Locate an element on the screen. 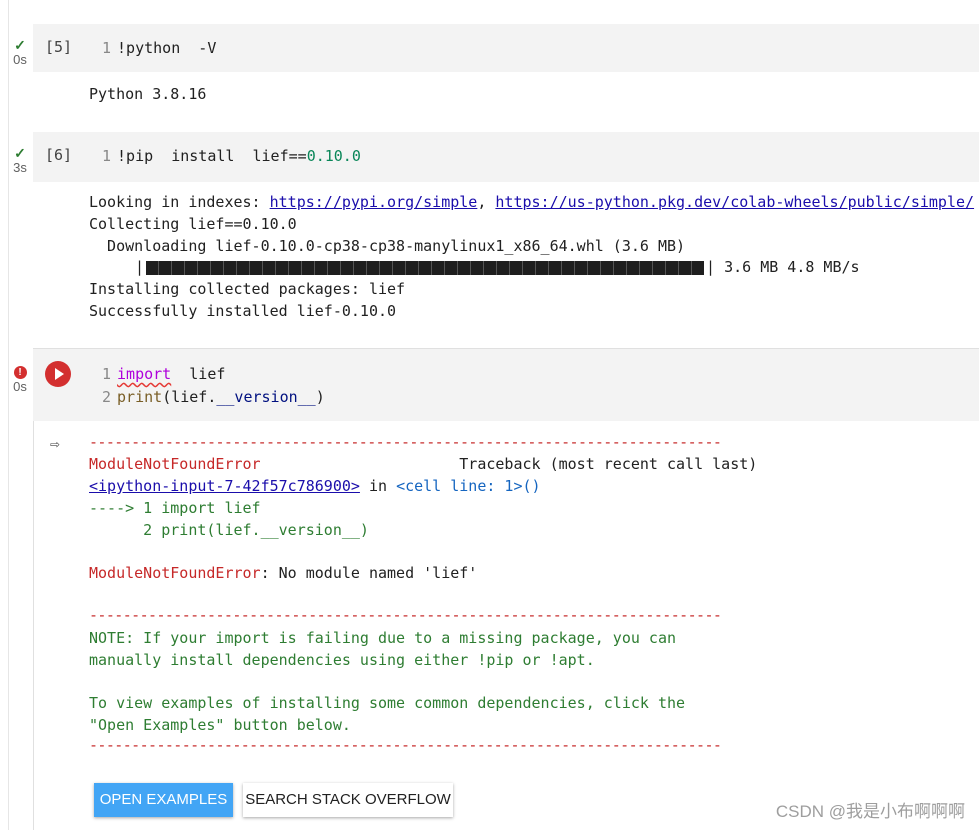 Image resolution: width=979 pixels, height=830 pixels. traceback-label: Traceback (most recent call last) is located at coordinates (608, 464).